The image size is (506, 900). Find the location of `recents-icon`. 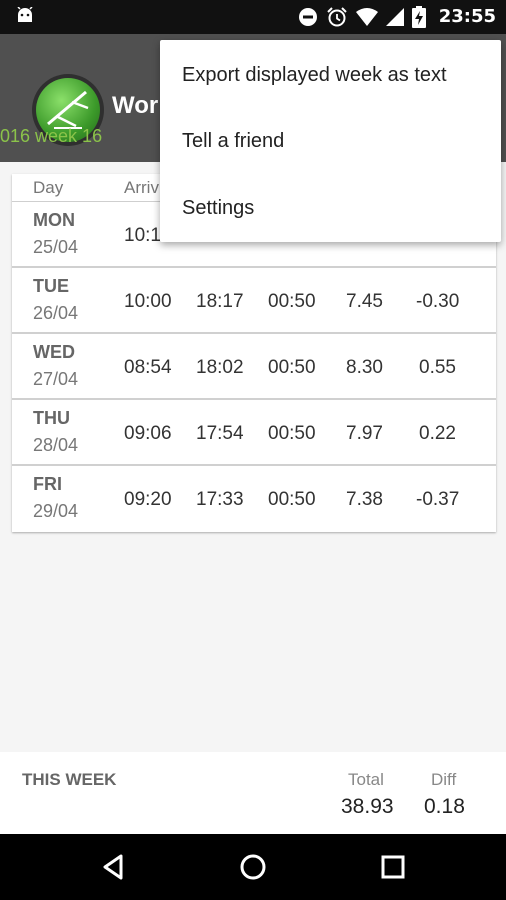

recents-icon is located at coordinates (393, 867).